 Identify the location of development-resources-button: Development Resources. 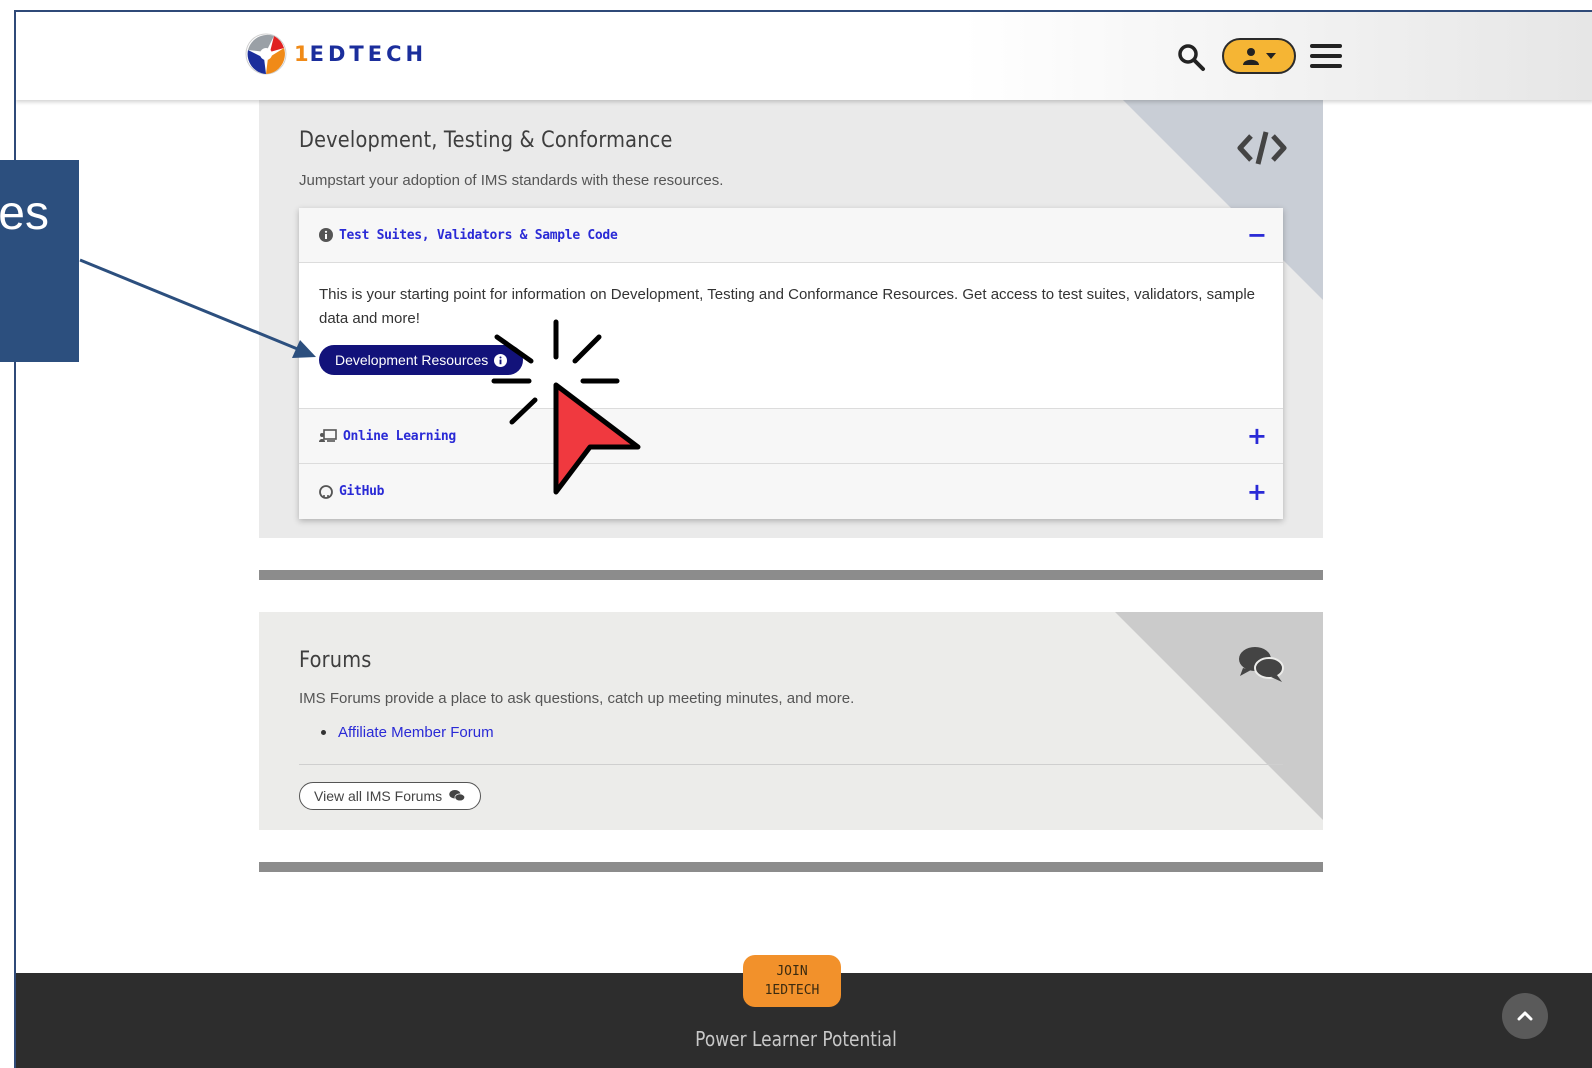
(421, 360).